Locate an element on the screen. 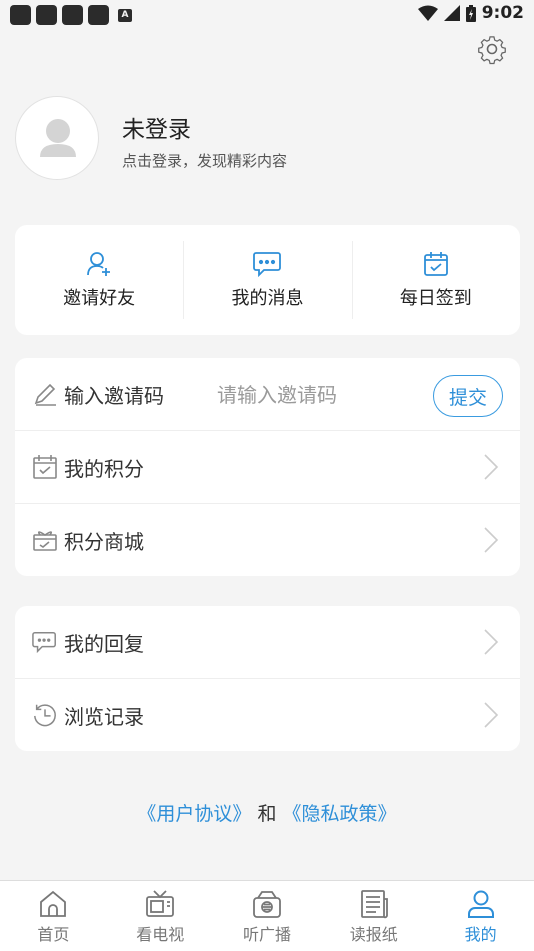  my-points-label: 我的积分 is located at coordinates (104, 468).